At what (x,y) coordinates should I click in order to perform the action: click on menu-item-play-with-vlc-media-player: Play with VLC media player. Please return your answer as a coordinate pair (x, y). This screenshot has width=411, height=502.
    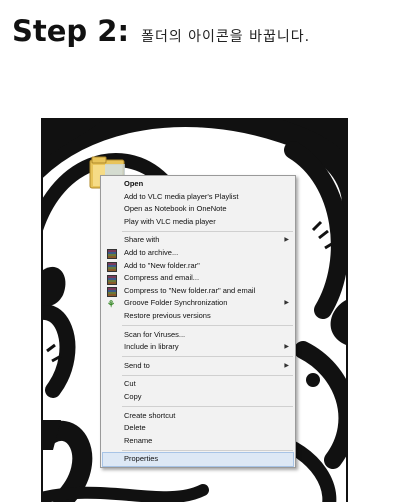
    Looking at the image, I should click on (198, 222).